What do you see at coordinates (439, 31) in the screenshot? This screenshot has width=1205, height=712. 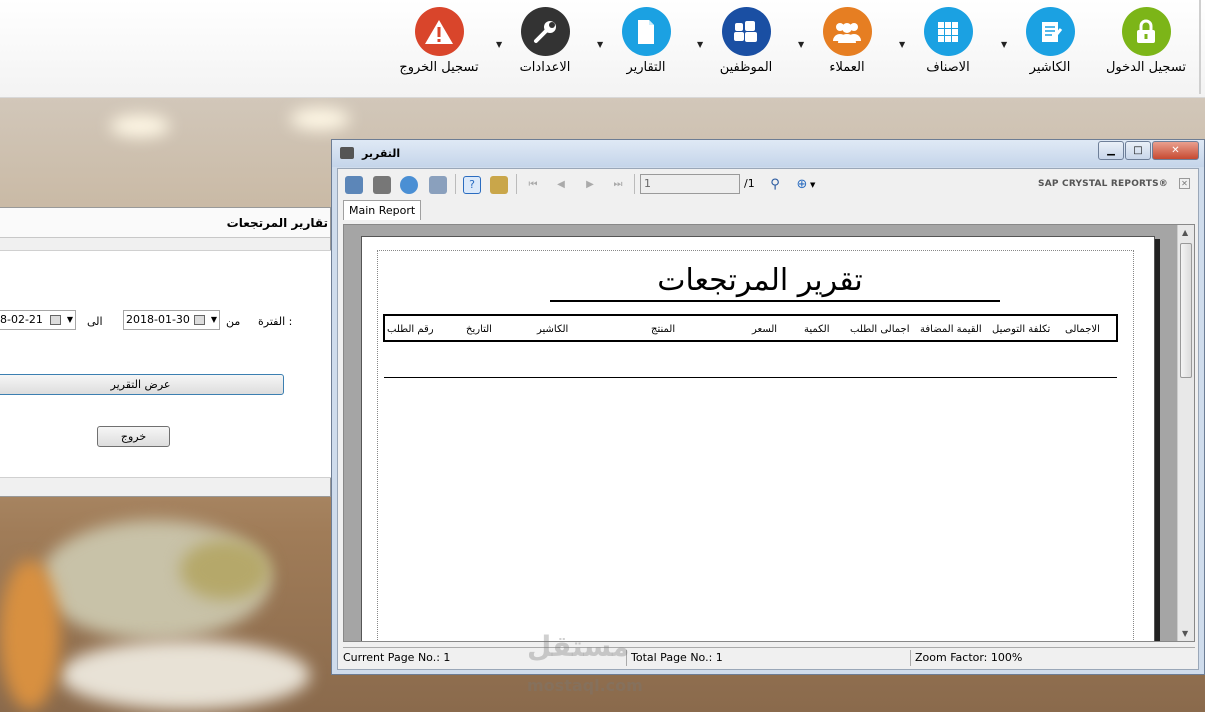 I see `warning-icon` at bounding box center [439, 31].